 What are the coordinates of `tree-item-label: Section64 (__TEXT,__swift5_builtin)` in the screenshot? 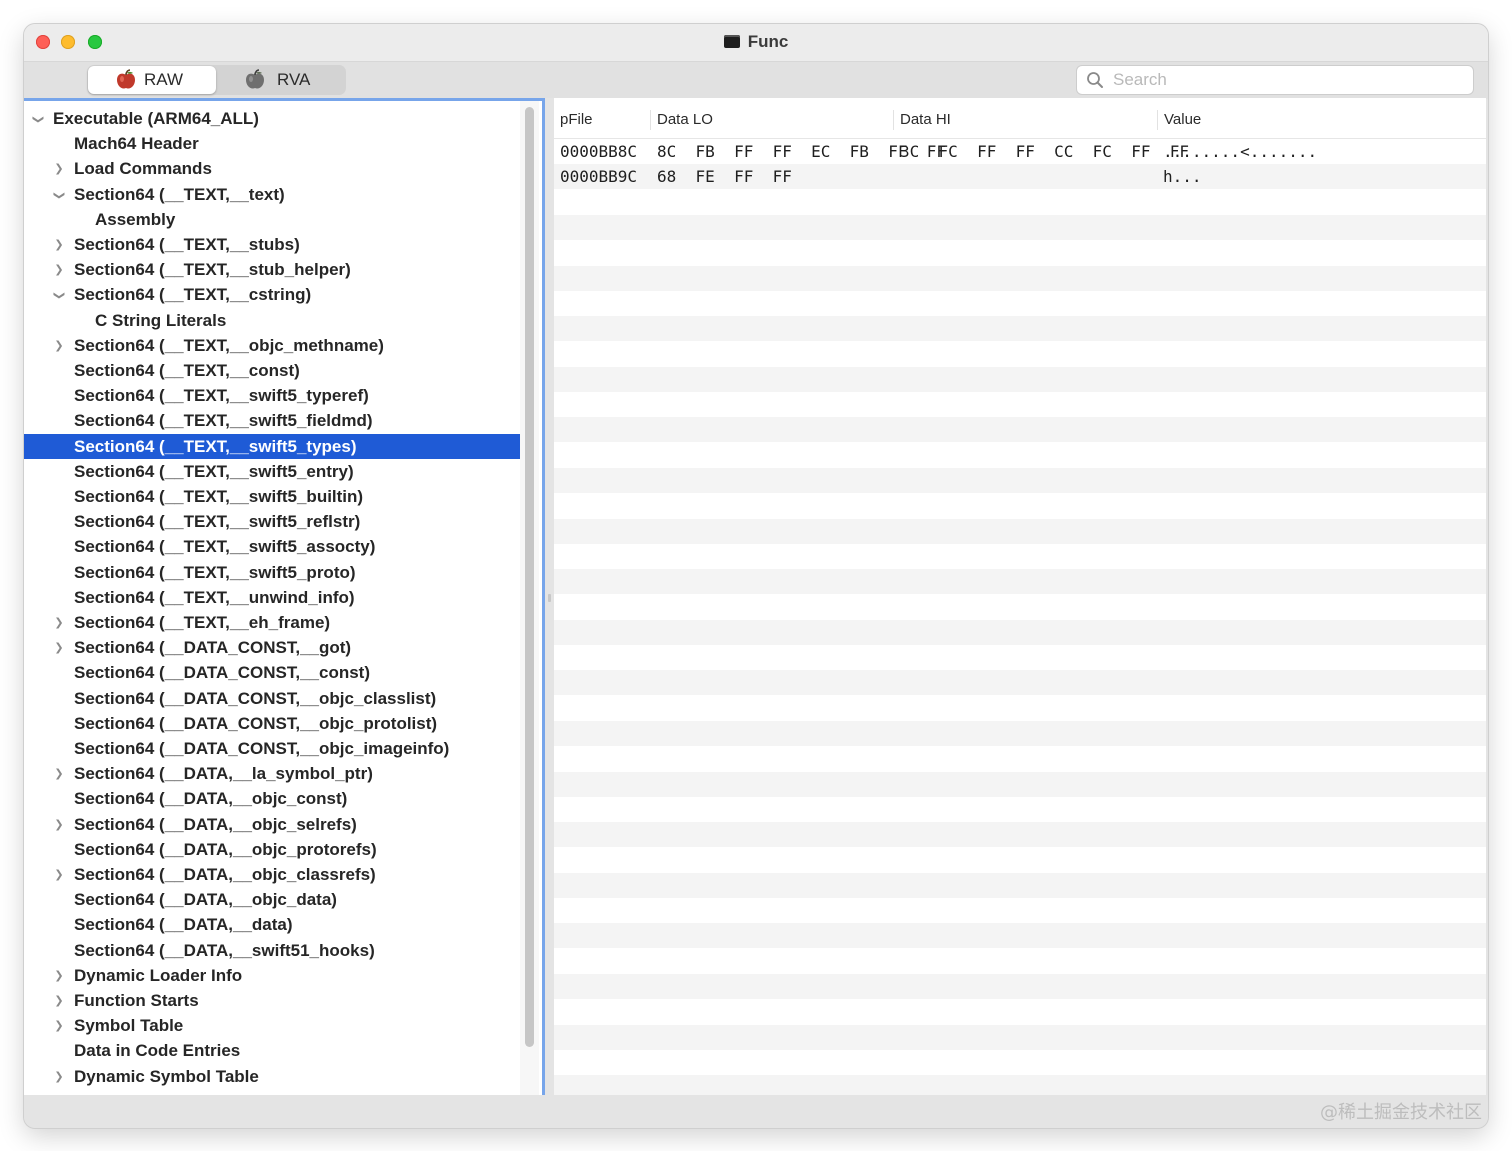 It's located at (219, 496).